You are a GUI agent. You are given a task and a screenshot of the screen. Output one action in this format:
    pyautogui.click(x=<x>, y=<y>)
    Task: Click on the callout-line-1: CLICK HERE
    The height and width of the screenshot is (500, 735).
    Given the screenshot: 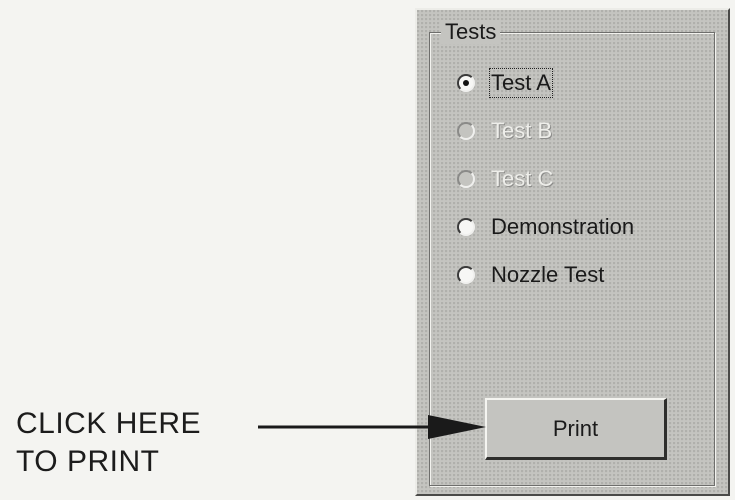 What is the action you would take?
    pyautogui.click(x=109, y=423)
    